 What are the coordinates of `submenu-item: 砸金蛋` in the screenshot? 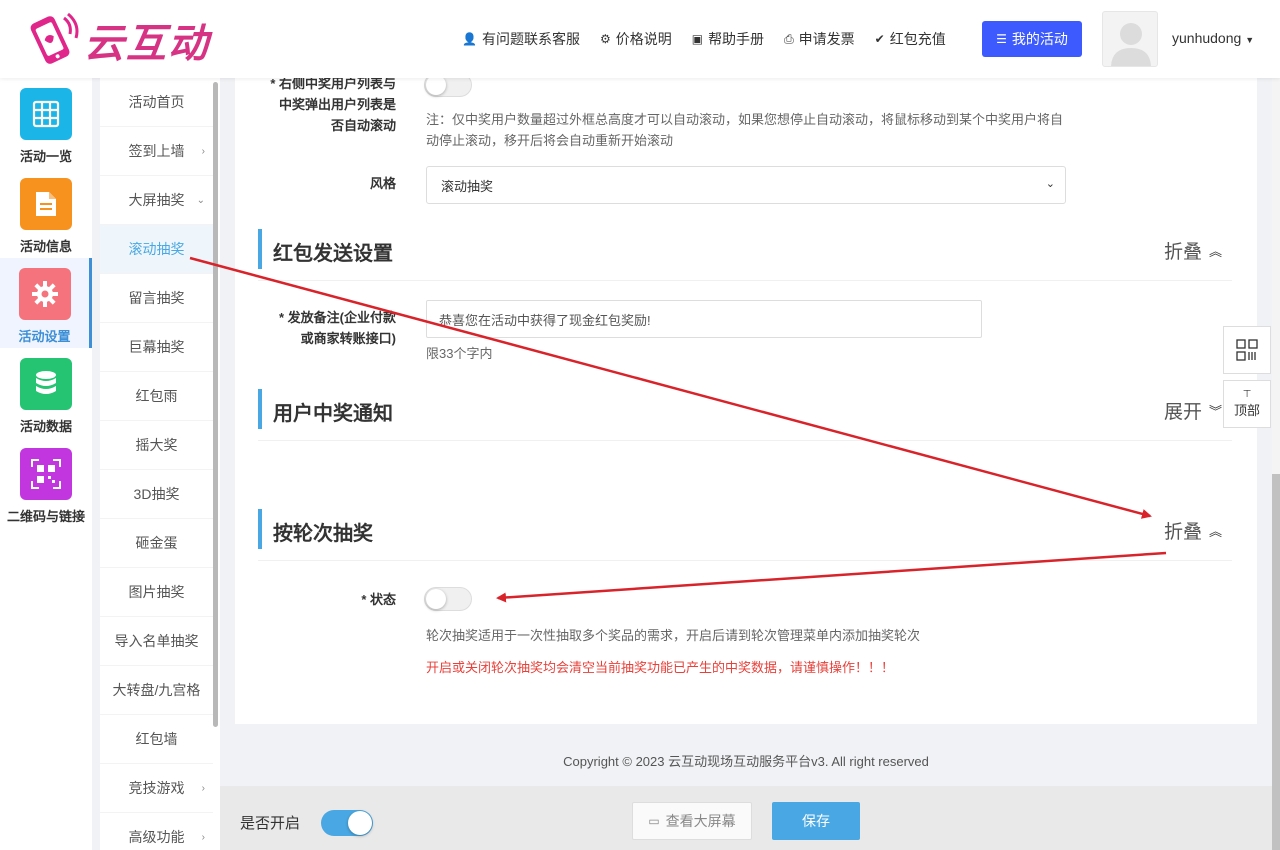 It's located at (156, 543).